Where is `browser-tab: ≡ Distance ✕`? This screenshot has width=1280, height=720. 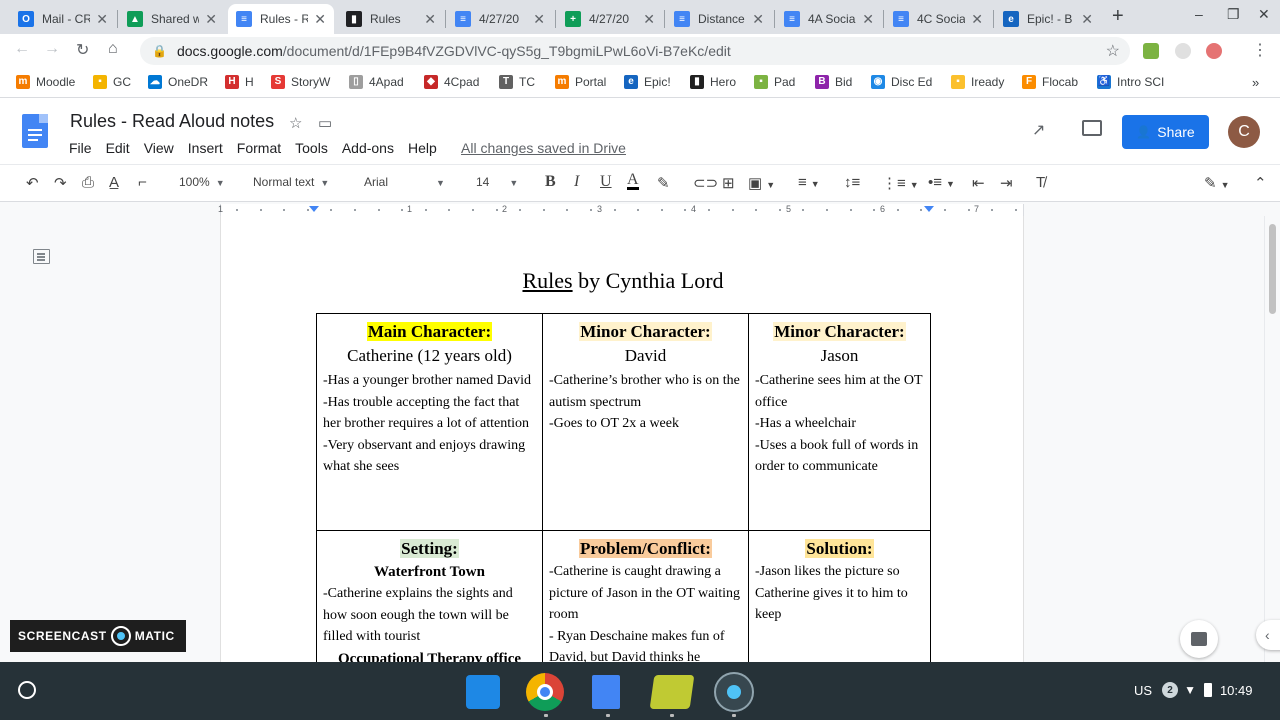
browser-tab: ≡ Distance ✕ is located at coordinates (719, 19).